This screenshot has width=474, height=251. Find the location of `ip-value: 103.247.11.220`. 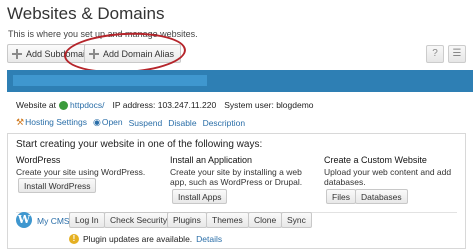

ip-value: 103.247.11.220 is located at coordinates (187, 105).